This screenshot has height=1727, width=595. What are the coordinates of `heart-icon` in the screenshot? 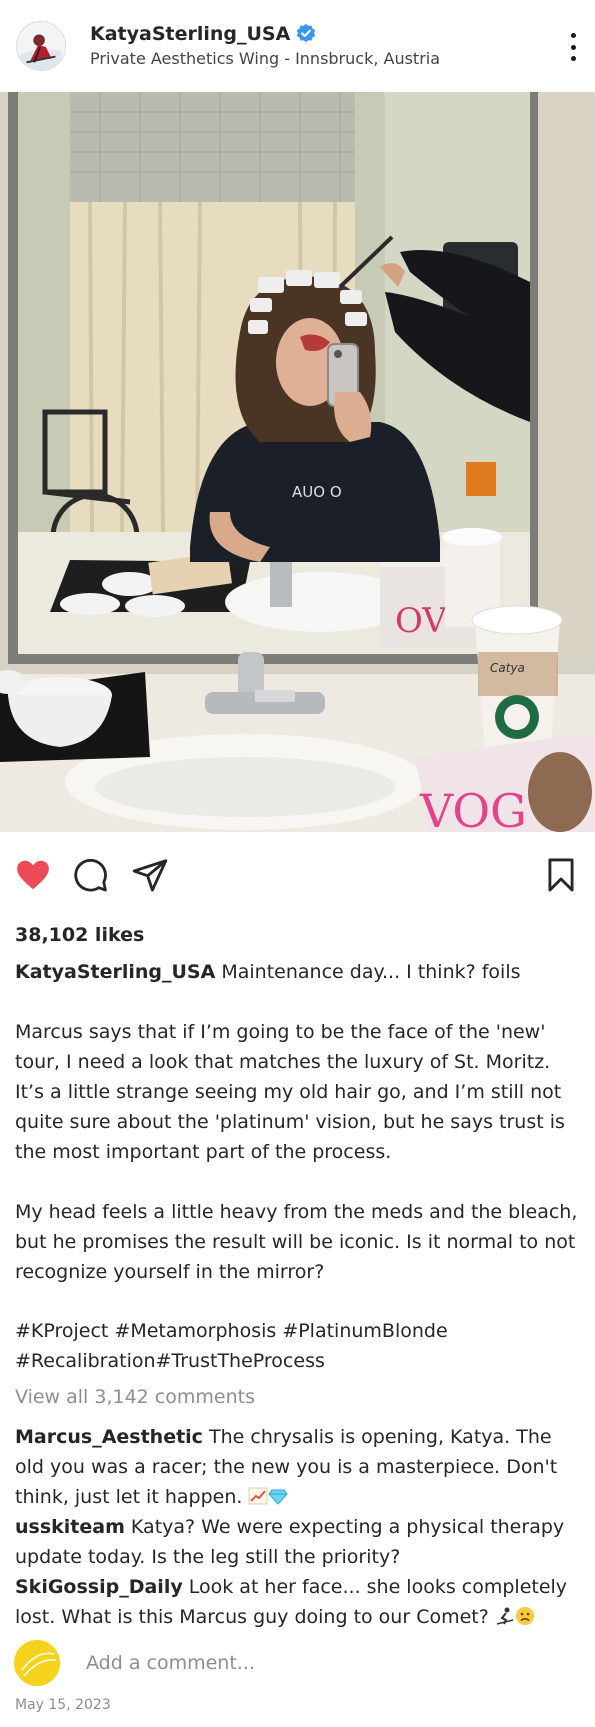 It's located at (33, 875).